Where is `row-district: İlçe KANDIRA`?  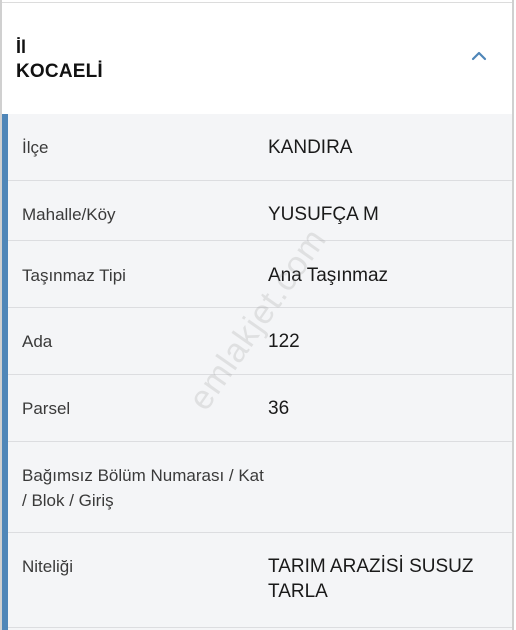
row-district: İlçe KANDIRA is located at coordinates (260, 147).